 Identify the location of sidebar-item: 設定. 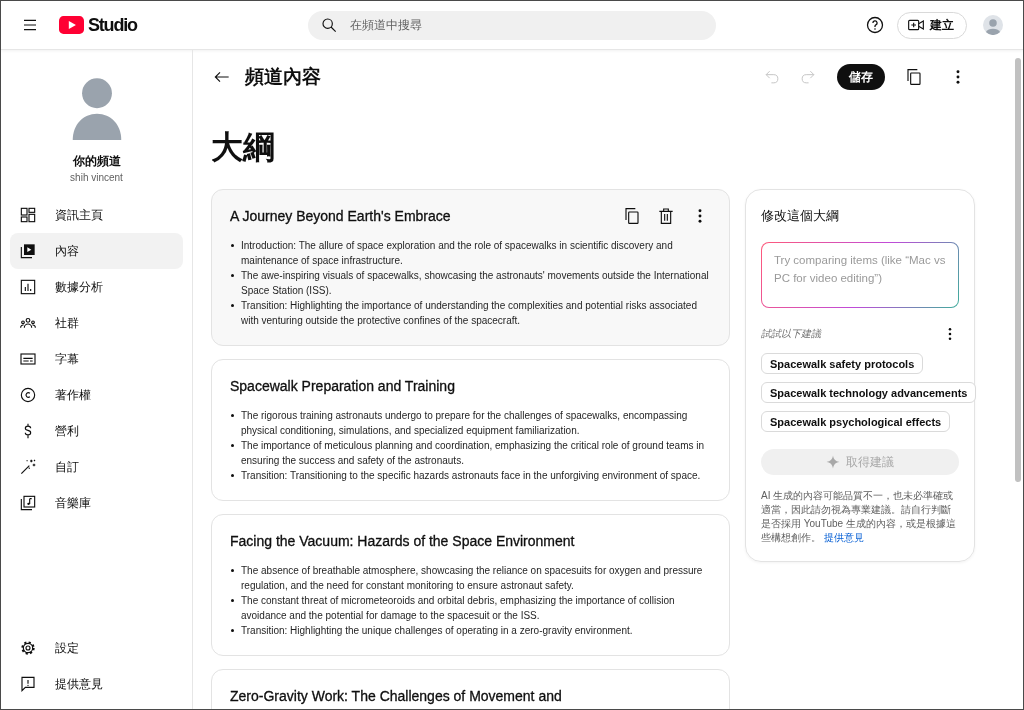
(96, 648).